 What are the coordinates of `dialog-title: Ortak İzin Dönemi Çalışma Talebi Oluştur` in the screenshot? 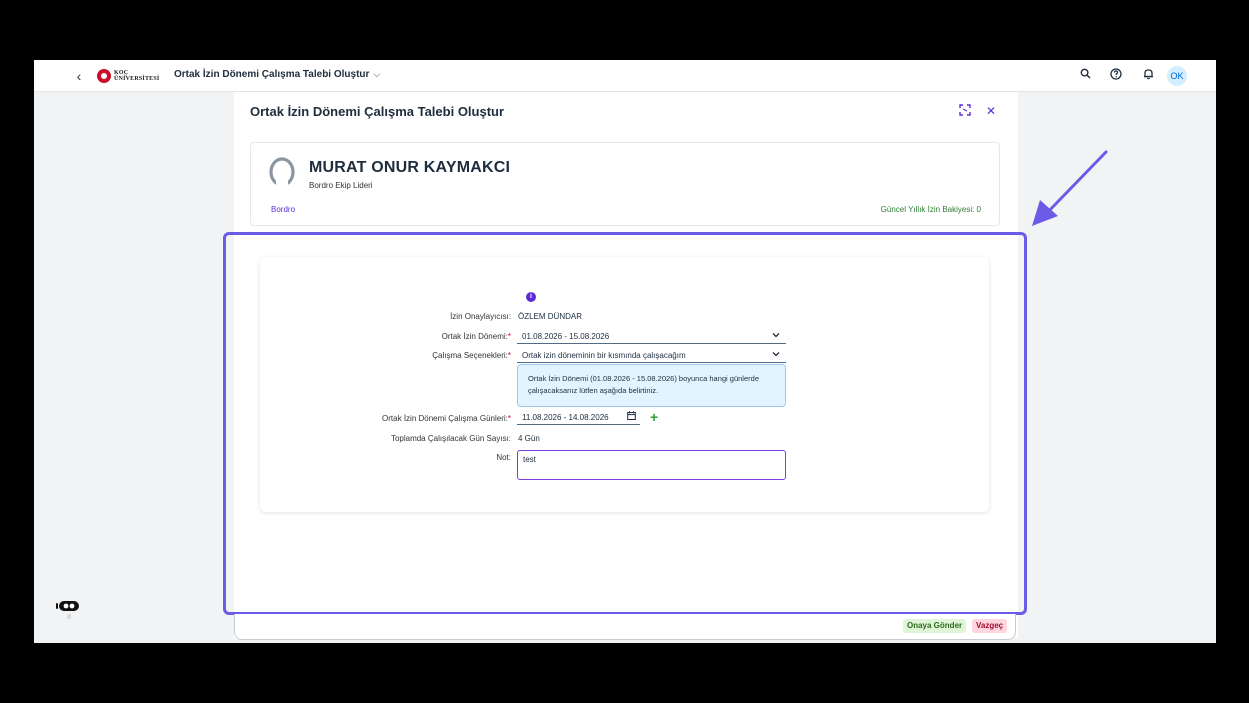 It's located at (377, 111).